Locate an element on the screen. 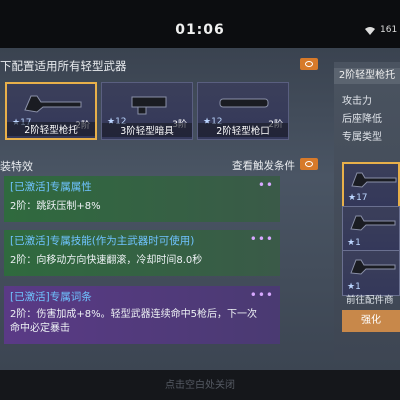 This screenshot has width=400, height=400. attachment-stars: ★17 is located at coordinates (358, 198).